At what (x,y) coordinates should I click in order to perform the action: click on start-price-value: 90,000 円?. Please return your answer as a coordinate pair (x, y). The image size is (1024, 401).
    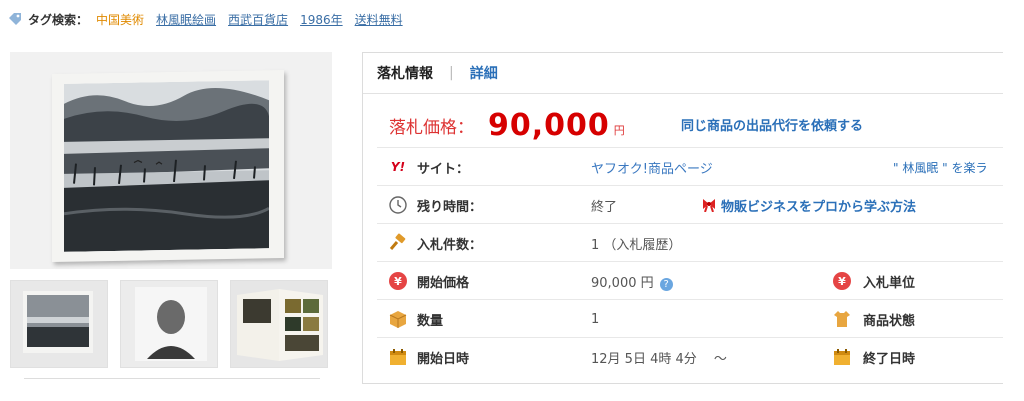
    Looking at the image, I should click on (632, 281).